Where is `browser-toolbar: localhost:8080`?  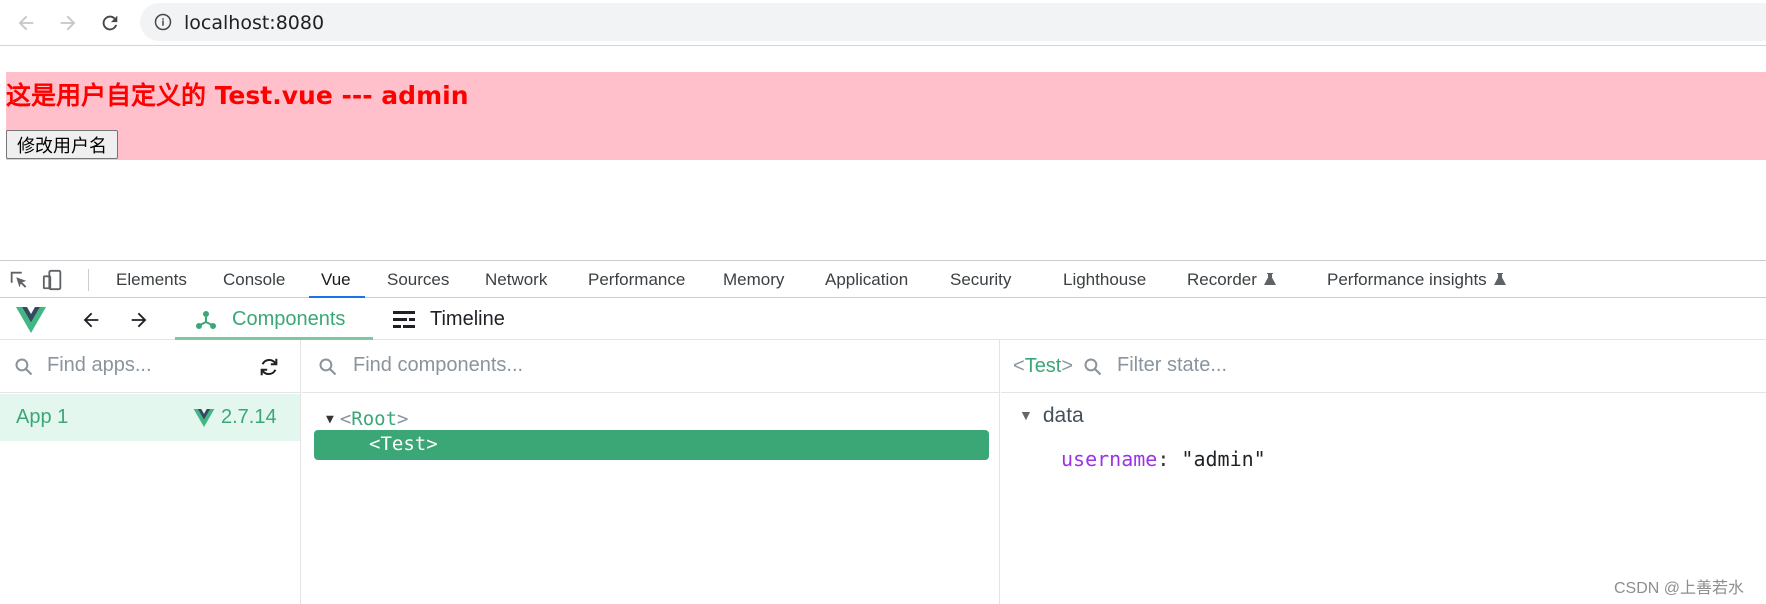 browser-toolbar: localhost:8080 is located at coordinates (883, 23).